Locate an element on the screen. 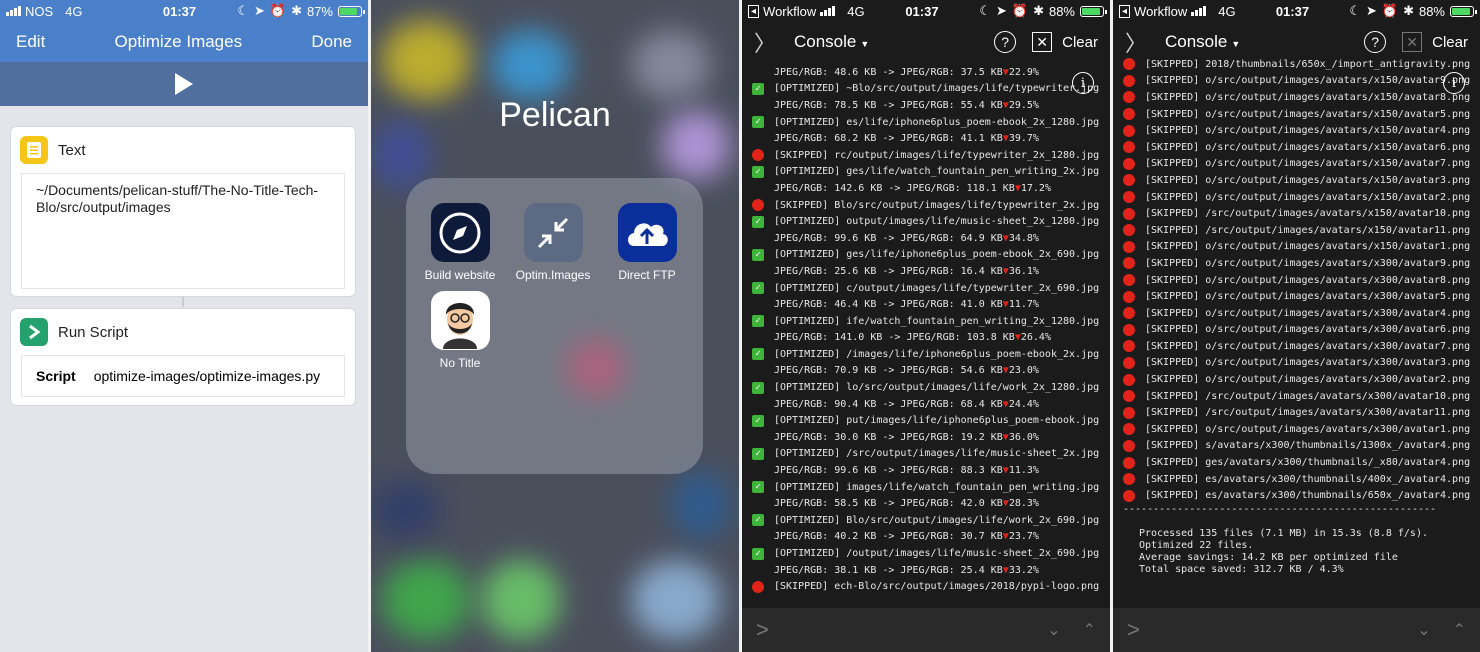  savings-percent: 23.7% is located at coordinates (1023, 537).